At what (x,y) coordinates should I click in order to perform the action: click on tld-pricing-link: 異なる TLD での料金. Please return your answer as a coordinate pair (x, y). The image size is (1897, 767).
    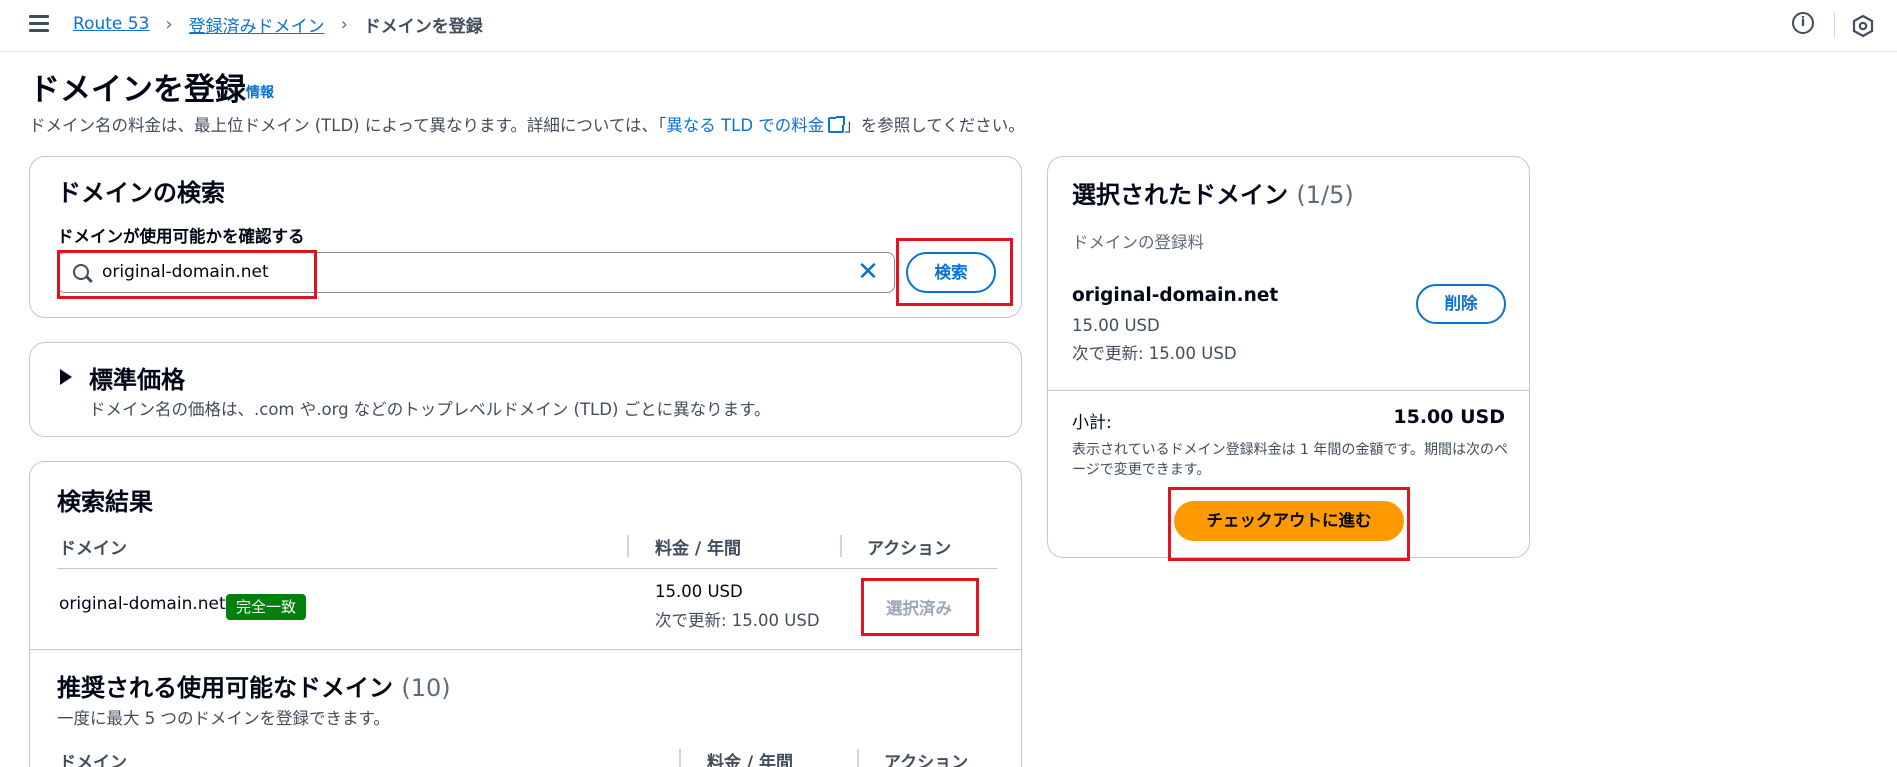
    Looking at the image, I should click on (756, 125).